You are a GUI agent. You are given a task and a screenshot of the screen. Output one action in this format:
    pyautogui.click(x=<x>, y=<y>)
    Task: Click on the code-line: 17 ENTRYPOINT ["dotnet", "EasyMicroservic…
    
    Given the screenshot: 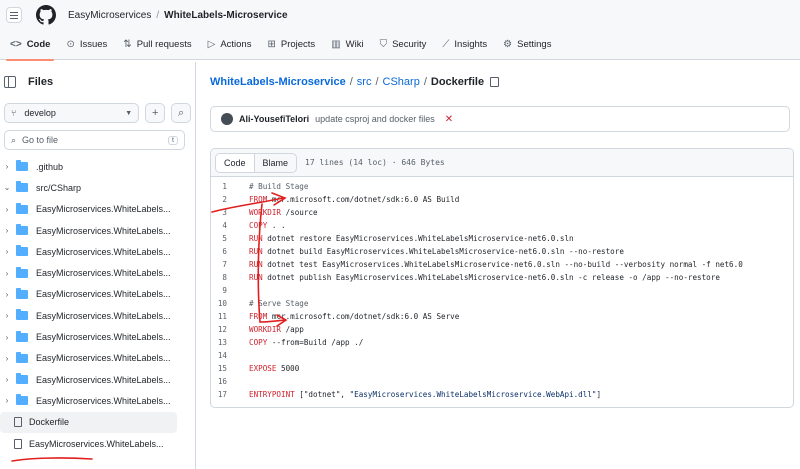 What is the action you would take?
    pyautogui.click(x=502, y=394)
    